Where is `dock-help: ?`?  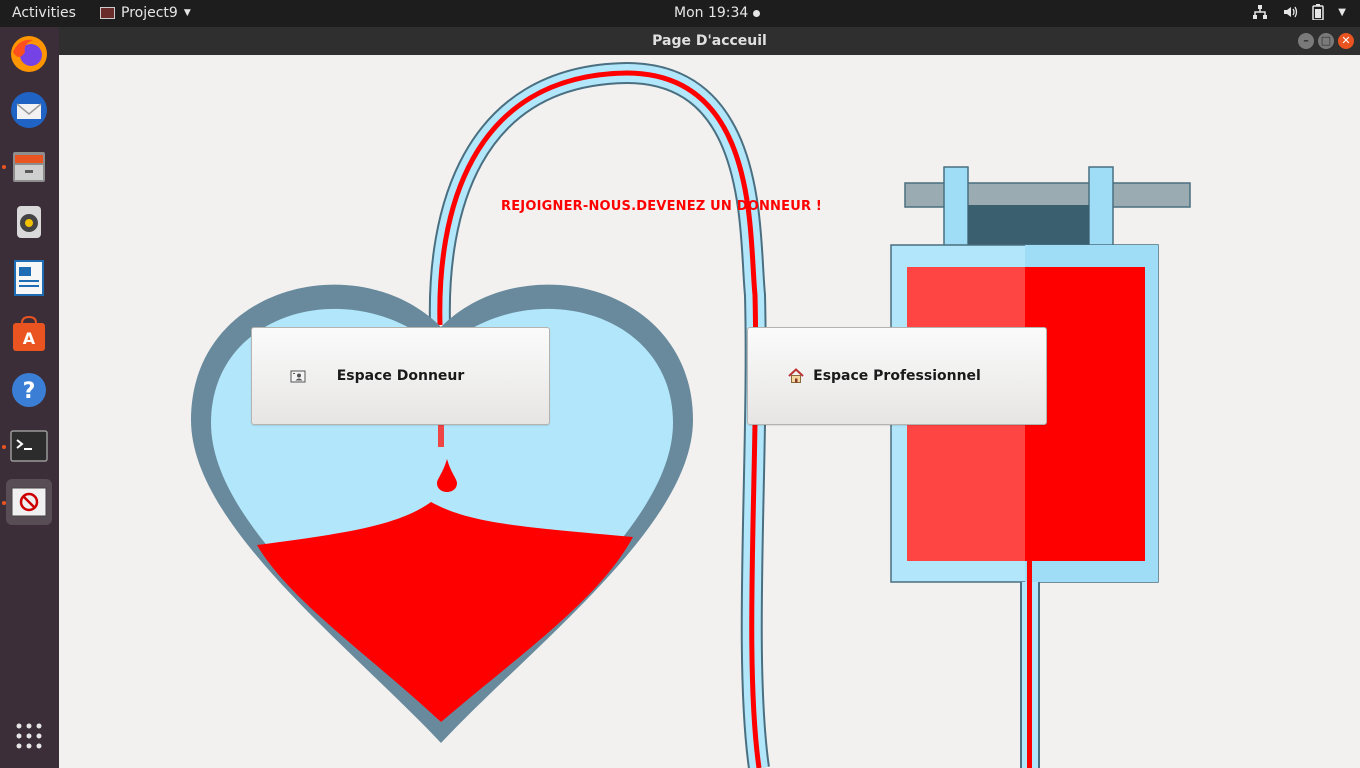
dock-help: ? is located at coordinates (29, 390).